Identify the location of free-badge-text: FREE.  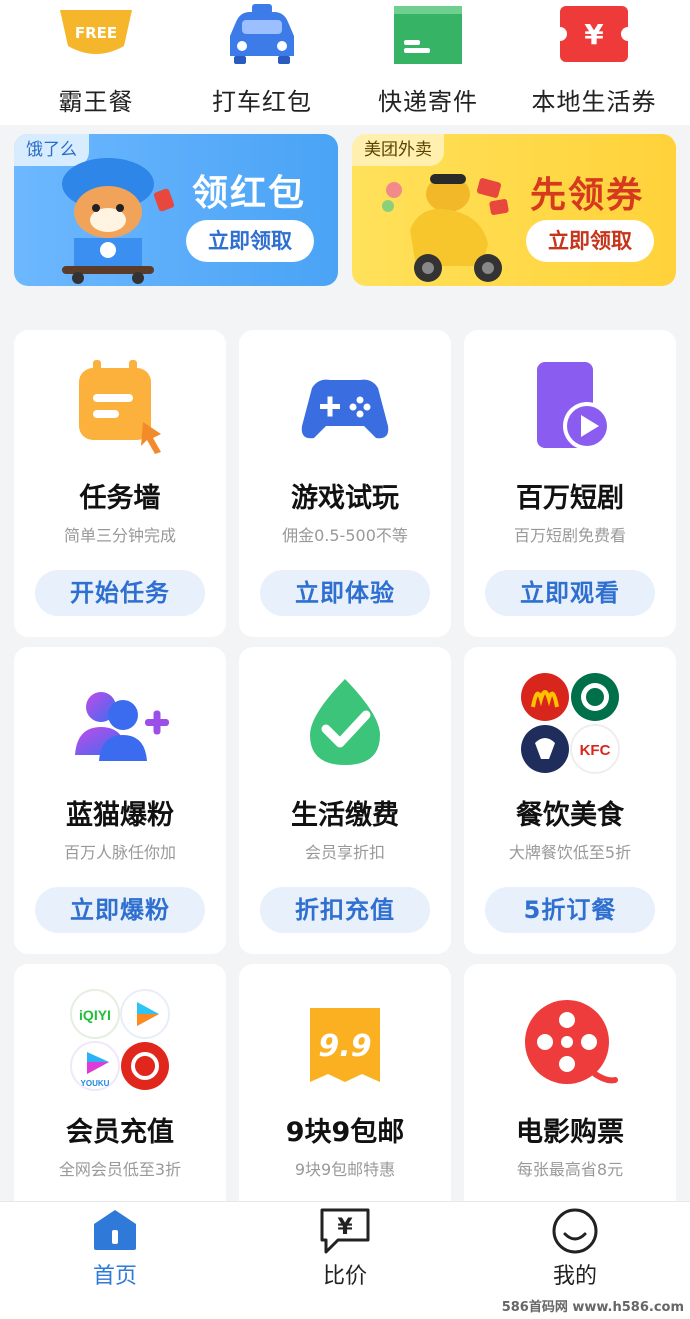
(96, 33).